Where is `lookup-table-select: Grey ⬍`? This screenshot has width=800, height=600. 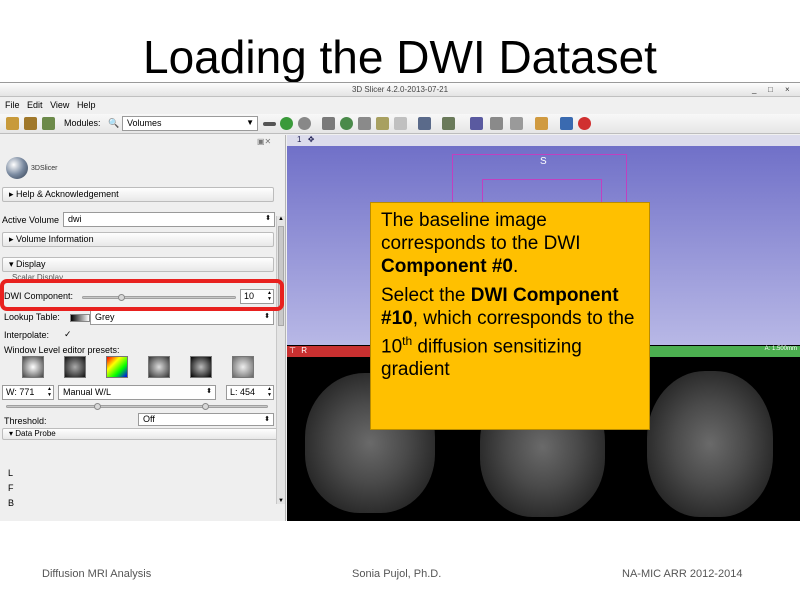 lookup-table-select: Grey ⬍ is located at coordinates (182, 317).